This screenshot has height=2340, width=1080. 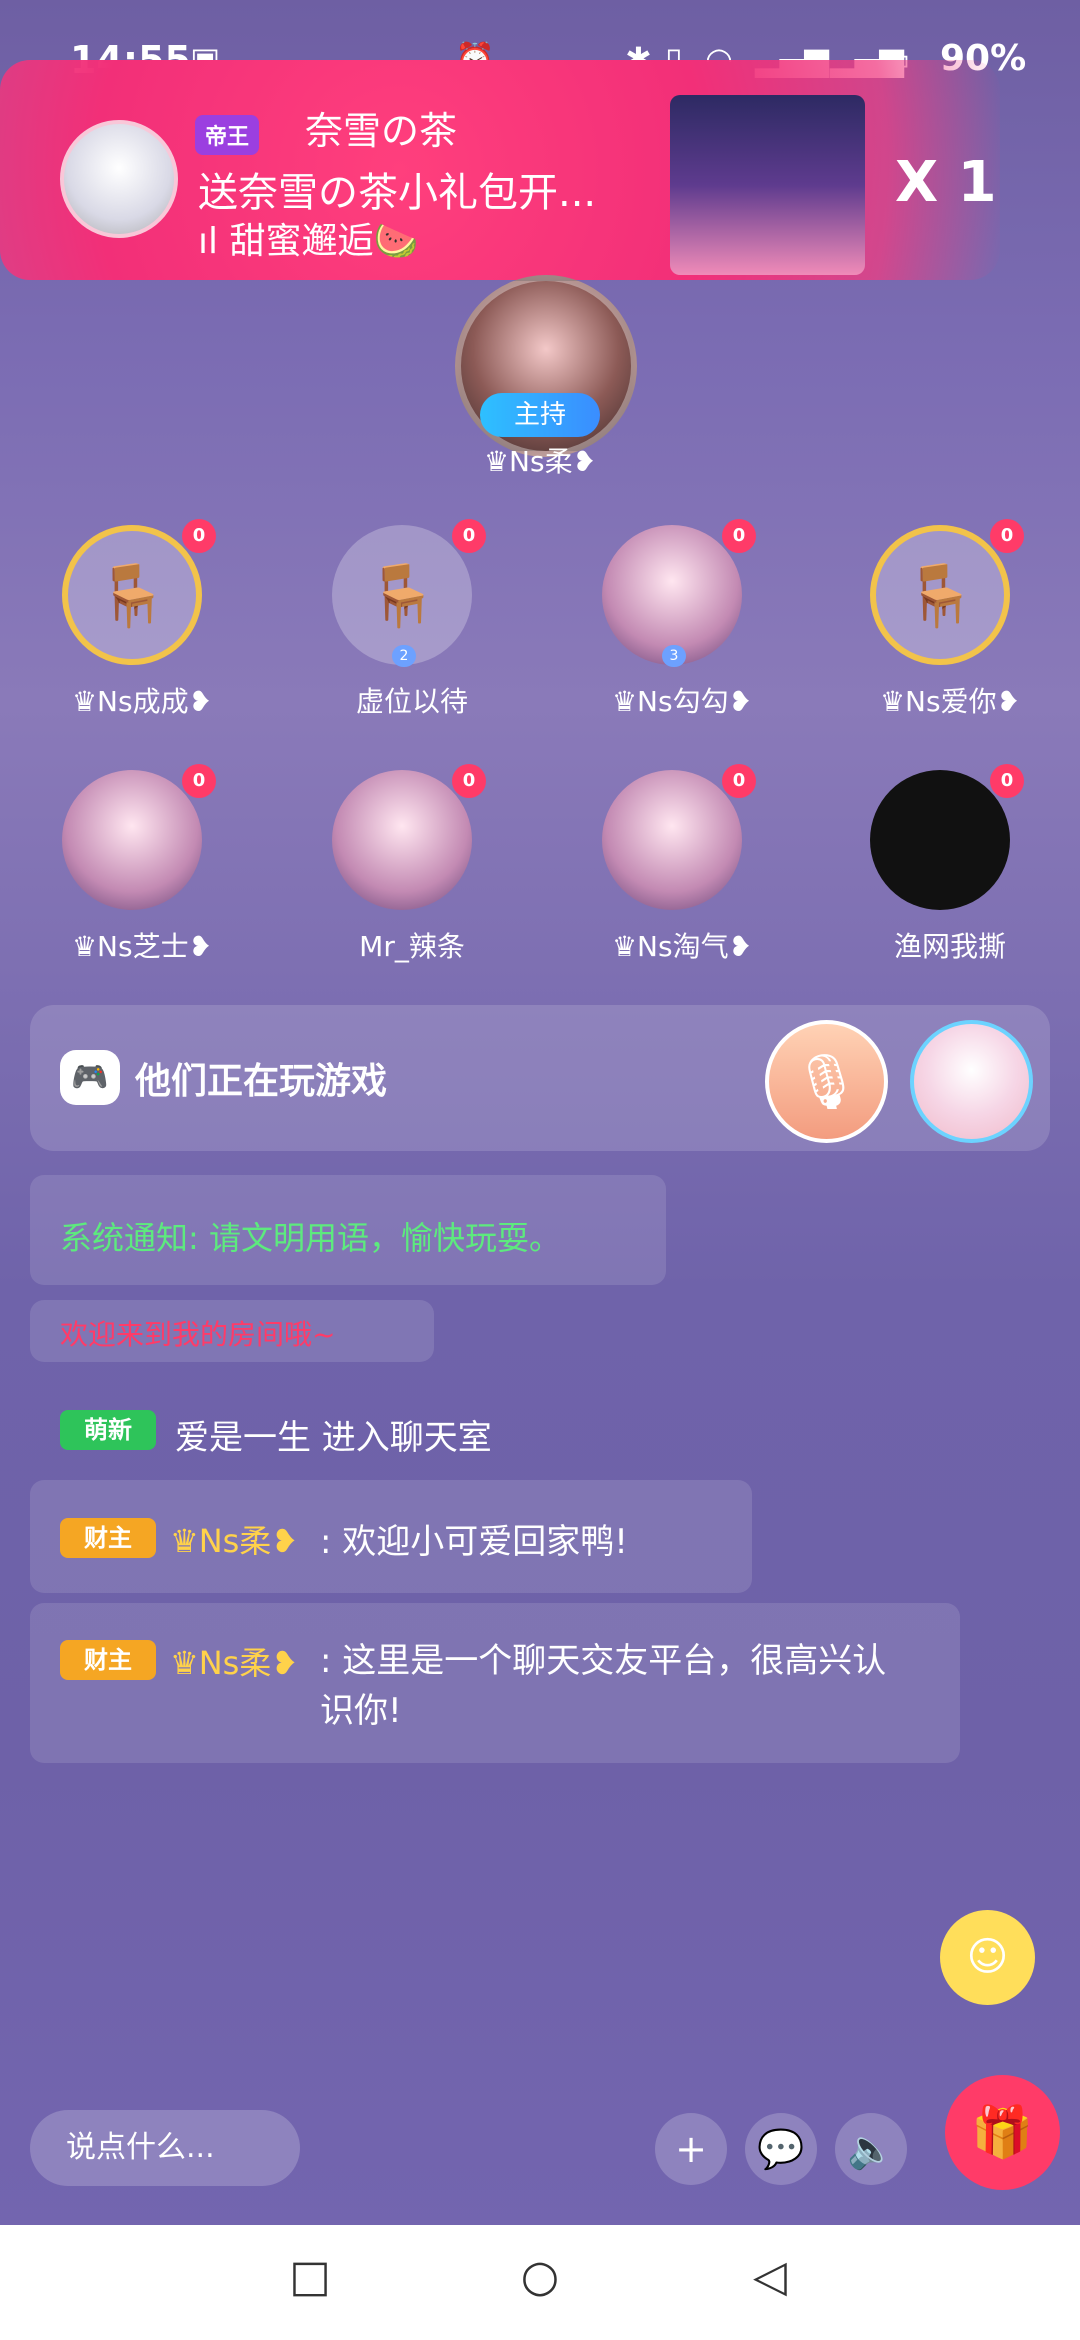 I want to click on system-notice: 系统通知: 请文明用语，愉快玩耍。, so click(x=310, y=1238).